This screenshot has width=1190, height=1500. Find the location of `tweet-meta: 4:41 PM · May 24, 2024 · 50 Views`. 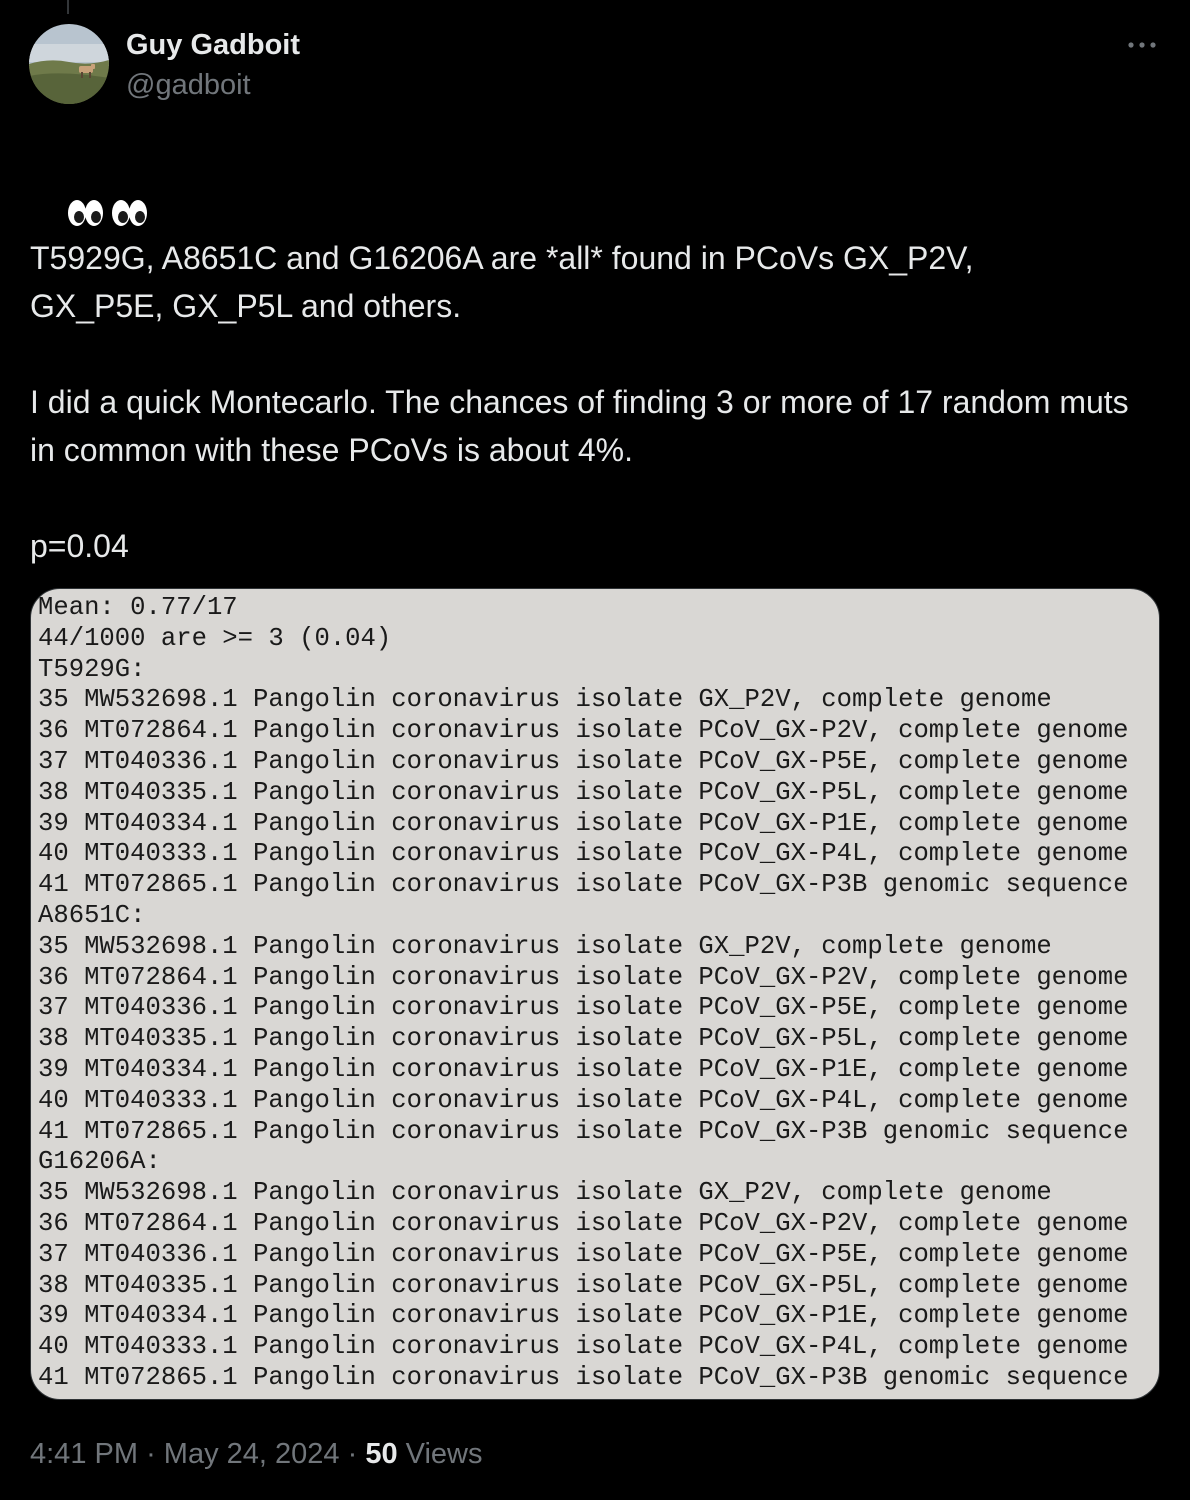

tweet-meta: 4:41 PM · May 24, 2024 · 50 Views is located at coordinates (256, 1454).